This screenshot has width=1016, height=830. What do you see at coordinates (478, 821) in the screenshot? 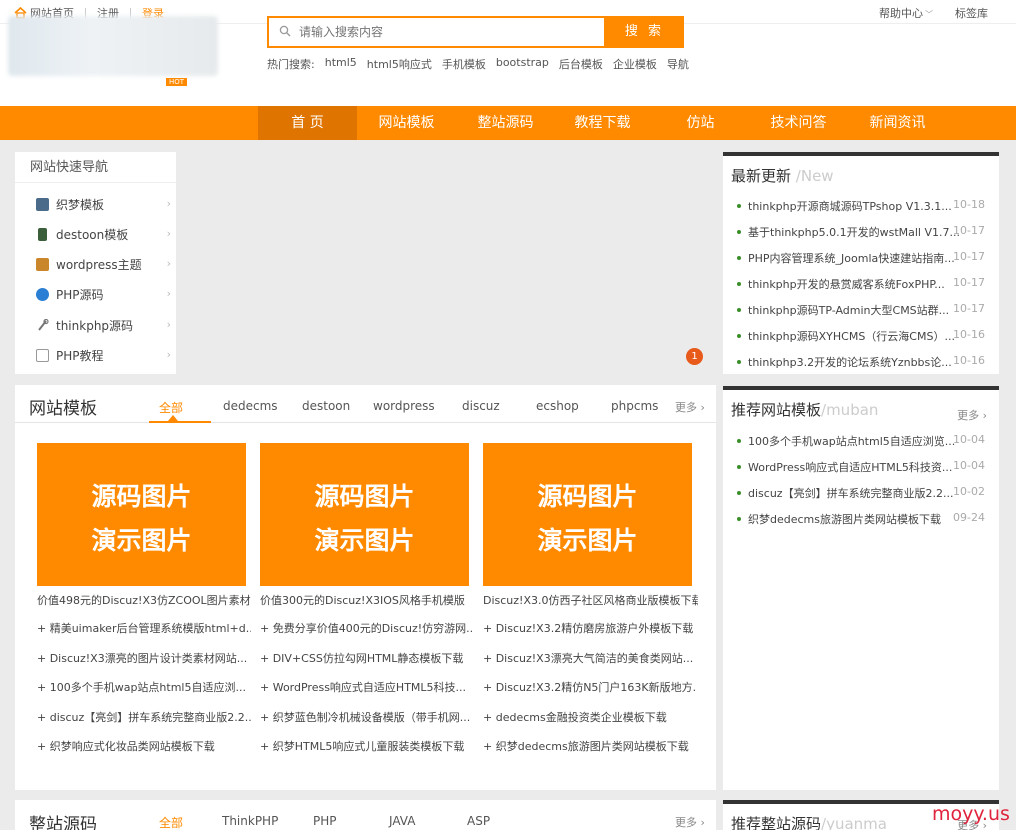
I see `tab-asp: ASP` at bounding box center [478, 821].